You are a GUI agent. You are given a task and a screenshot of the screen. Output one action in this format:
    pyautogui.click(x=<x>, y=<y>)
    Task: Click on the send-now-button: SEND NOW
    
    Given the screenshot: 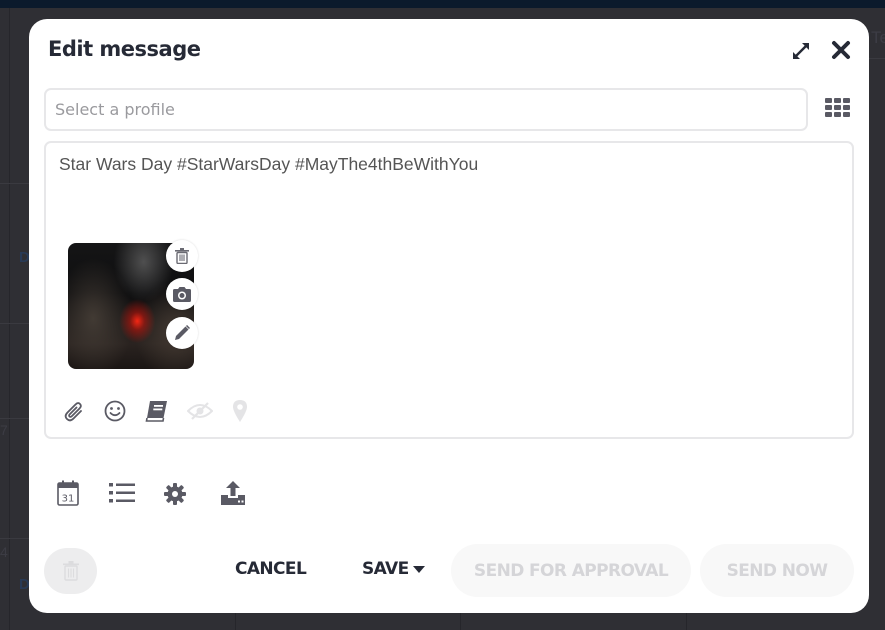 What is the action you would take?
    pyautogui.click(x=777, y=570)
    